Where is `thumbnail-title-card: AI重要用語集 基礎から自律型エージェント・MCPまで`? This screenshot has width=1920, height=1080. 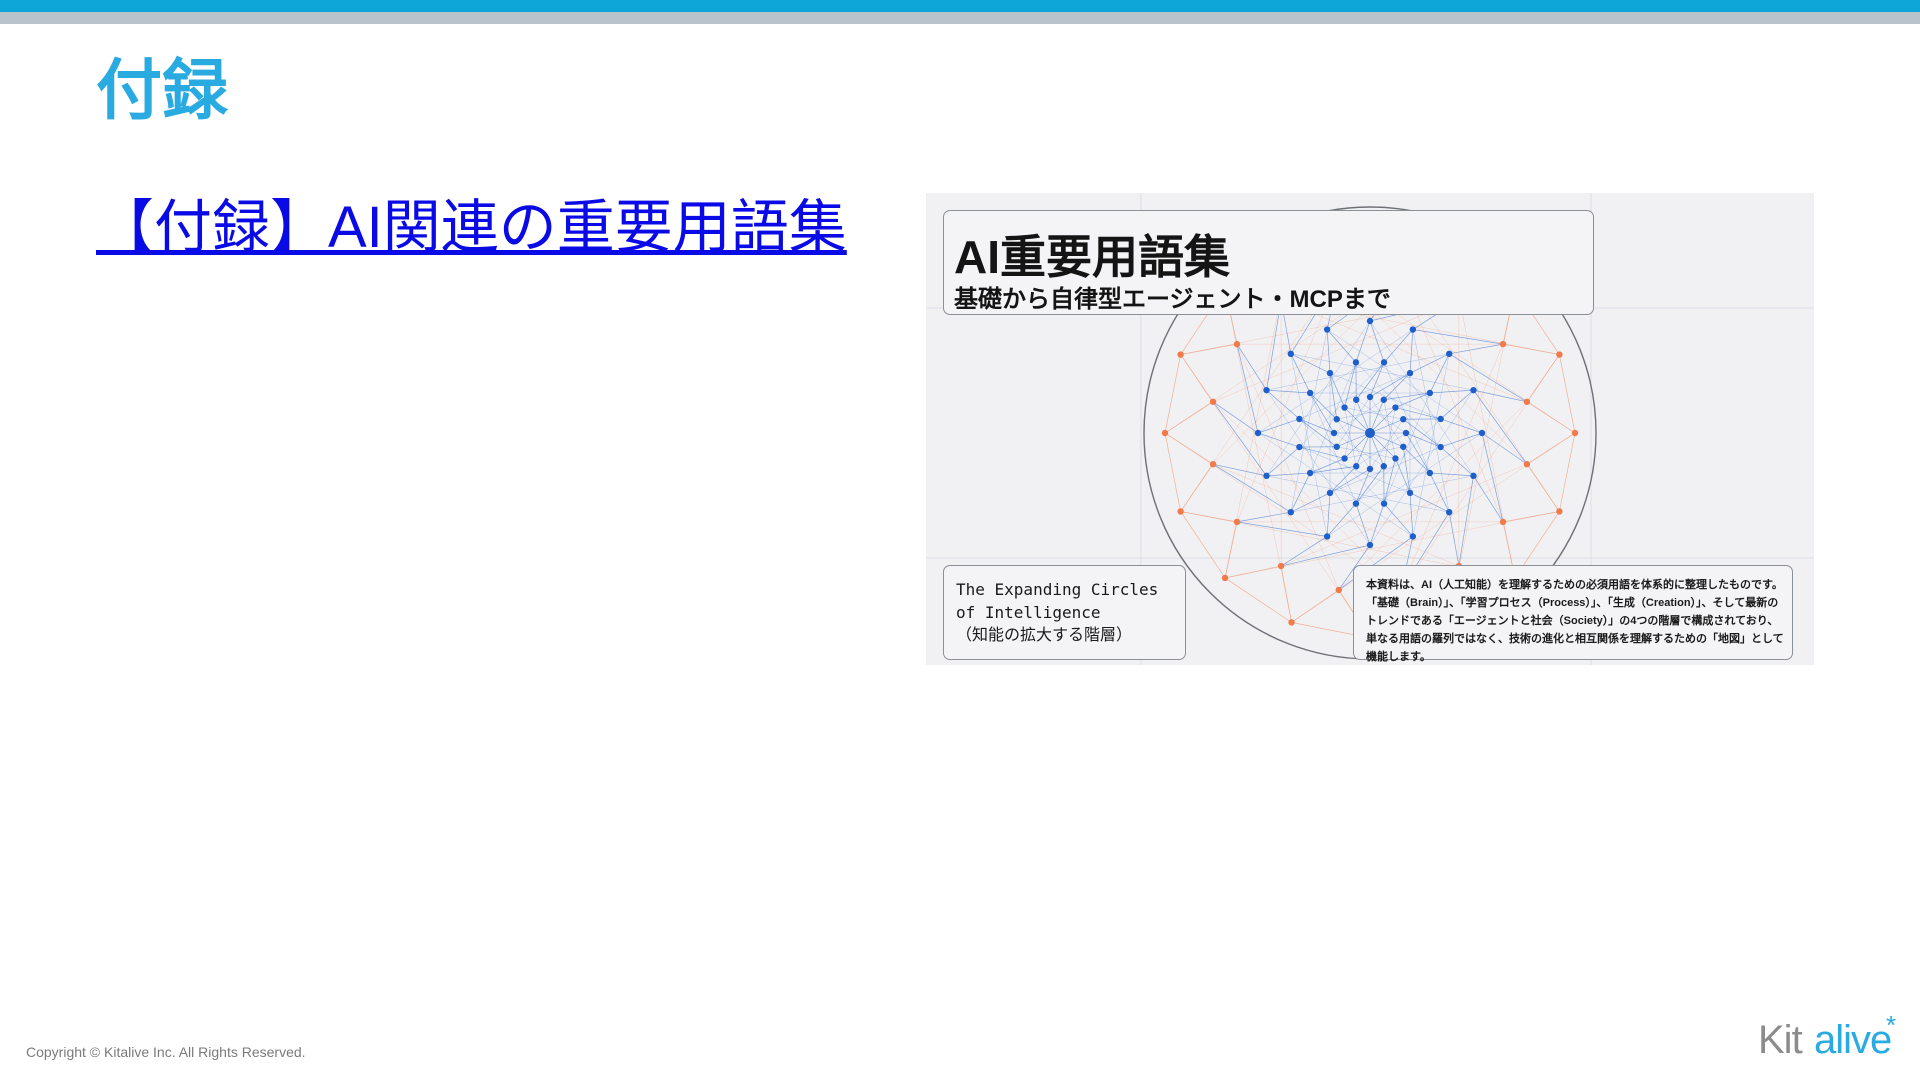 thumbnail-title-card: AI重要用語集 基礎から自律型エージェント・MCPまで is located at coordinates (1268, 262).